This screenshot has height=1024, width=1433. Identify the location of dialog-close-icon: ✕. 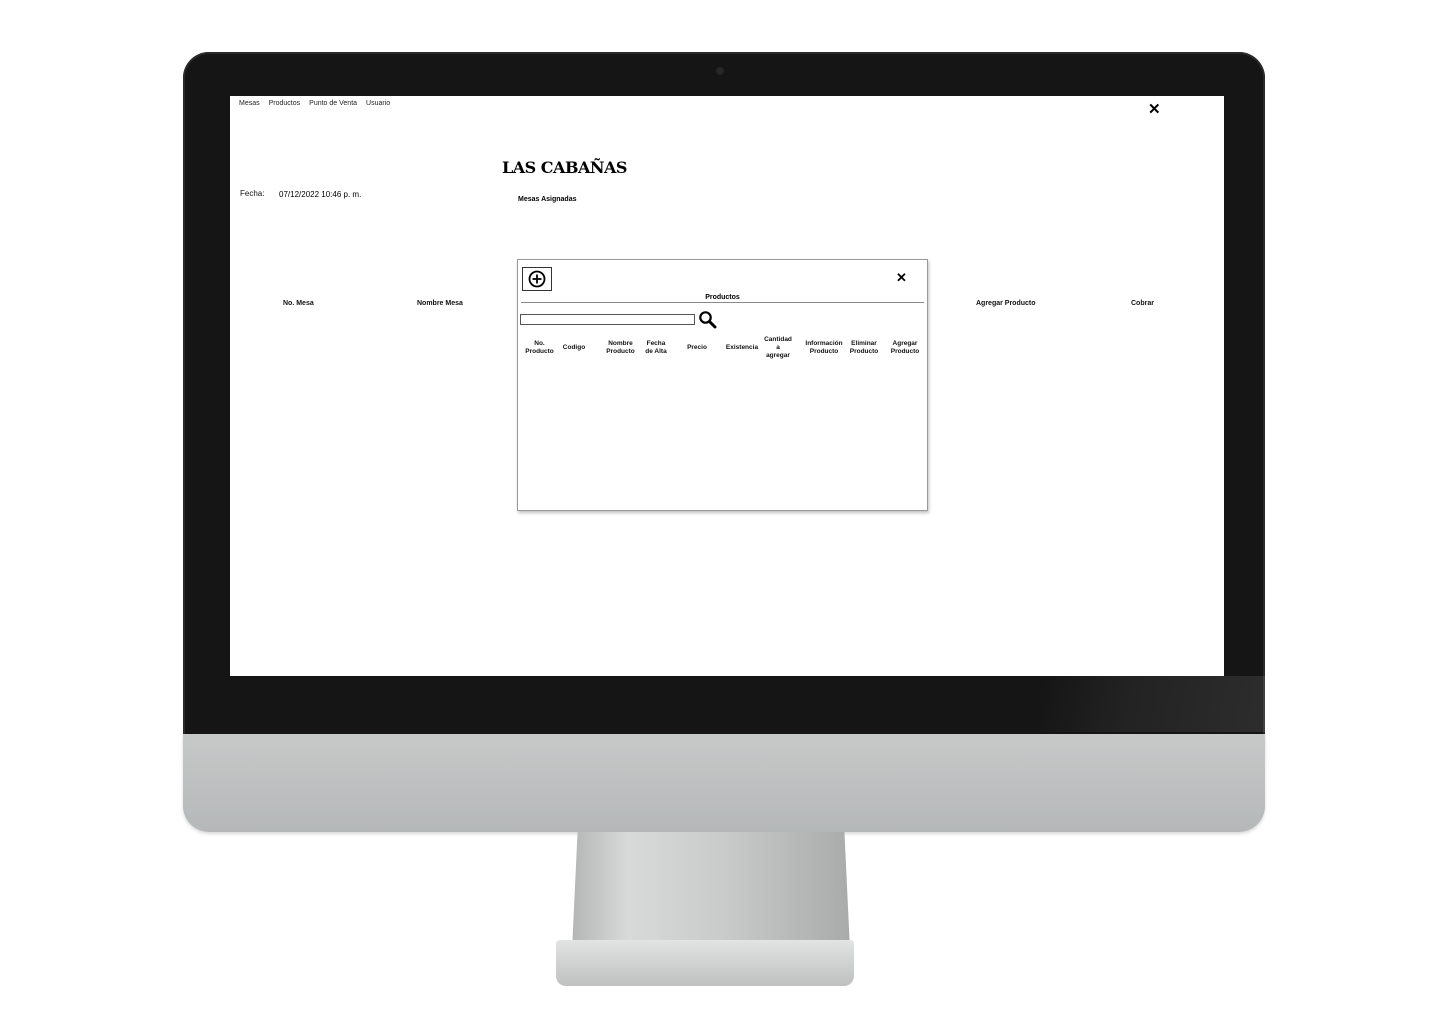
(901, 278).